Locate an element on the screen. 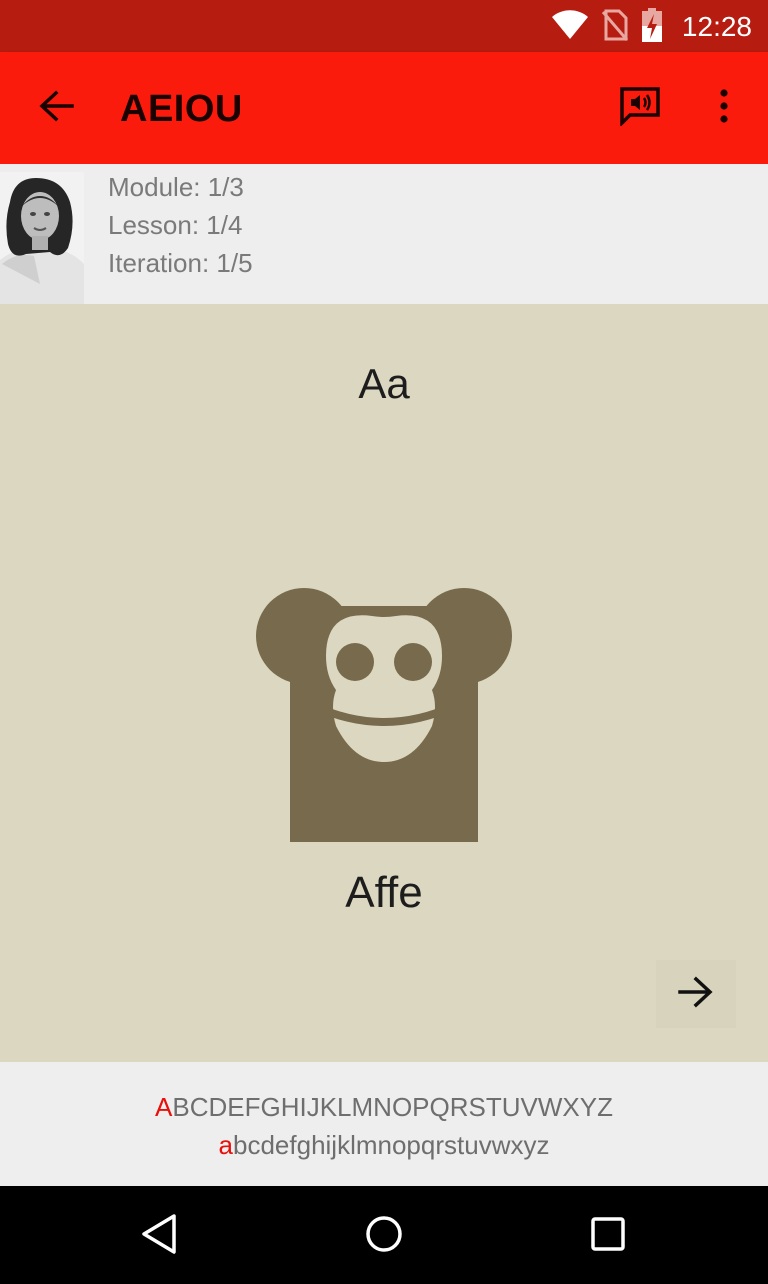 The width and height of the screenshot is (768, 1284). app-title: AEIOU is located at coordinates (181, 109).